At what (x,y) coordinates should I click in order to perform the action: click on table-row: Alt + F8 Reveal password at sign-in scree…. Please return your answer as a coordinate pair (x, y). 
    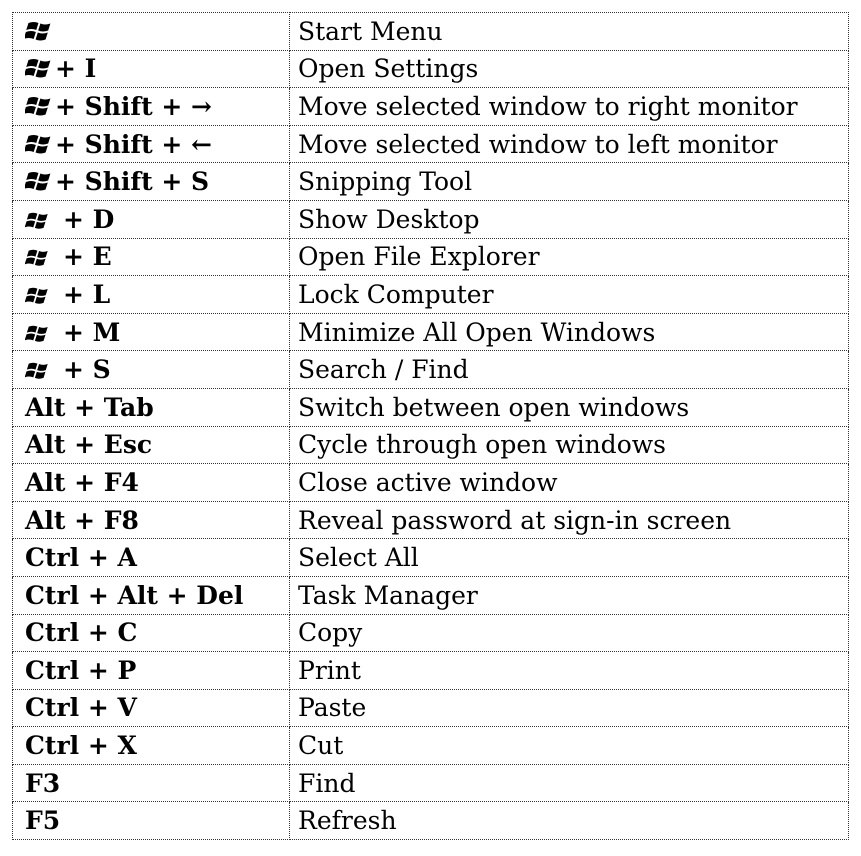
    Looking at the image, I should click on (430, 520).